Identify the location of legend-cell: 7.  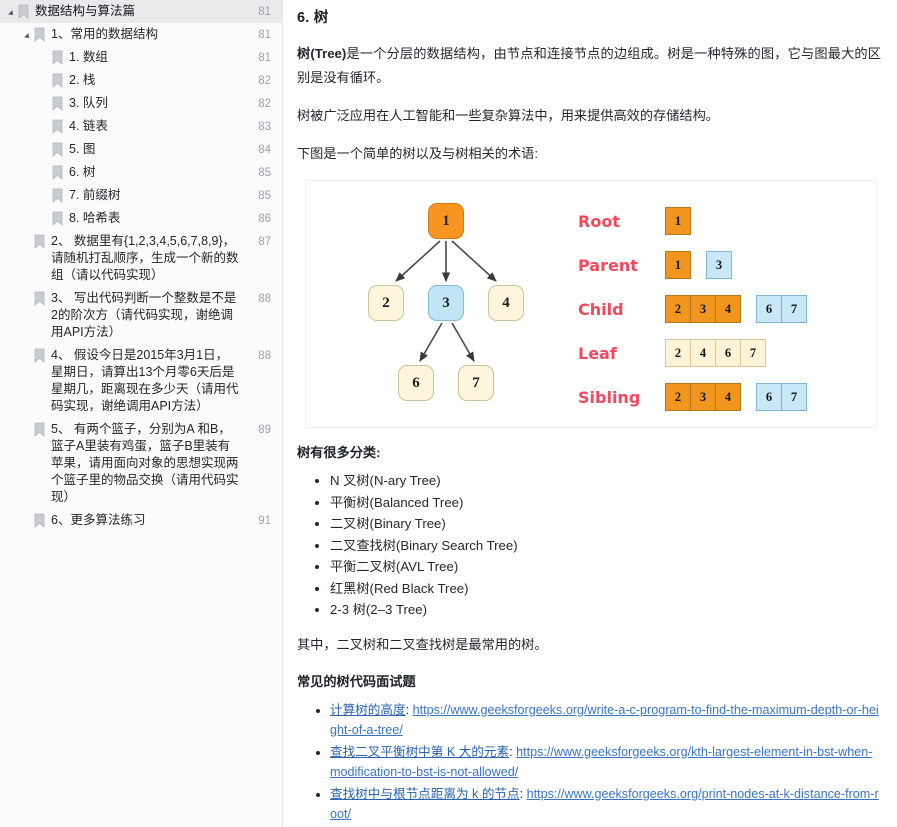
(753, 353).